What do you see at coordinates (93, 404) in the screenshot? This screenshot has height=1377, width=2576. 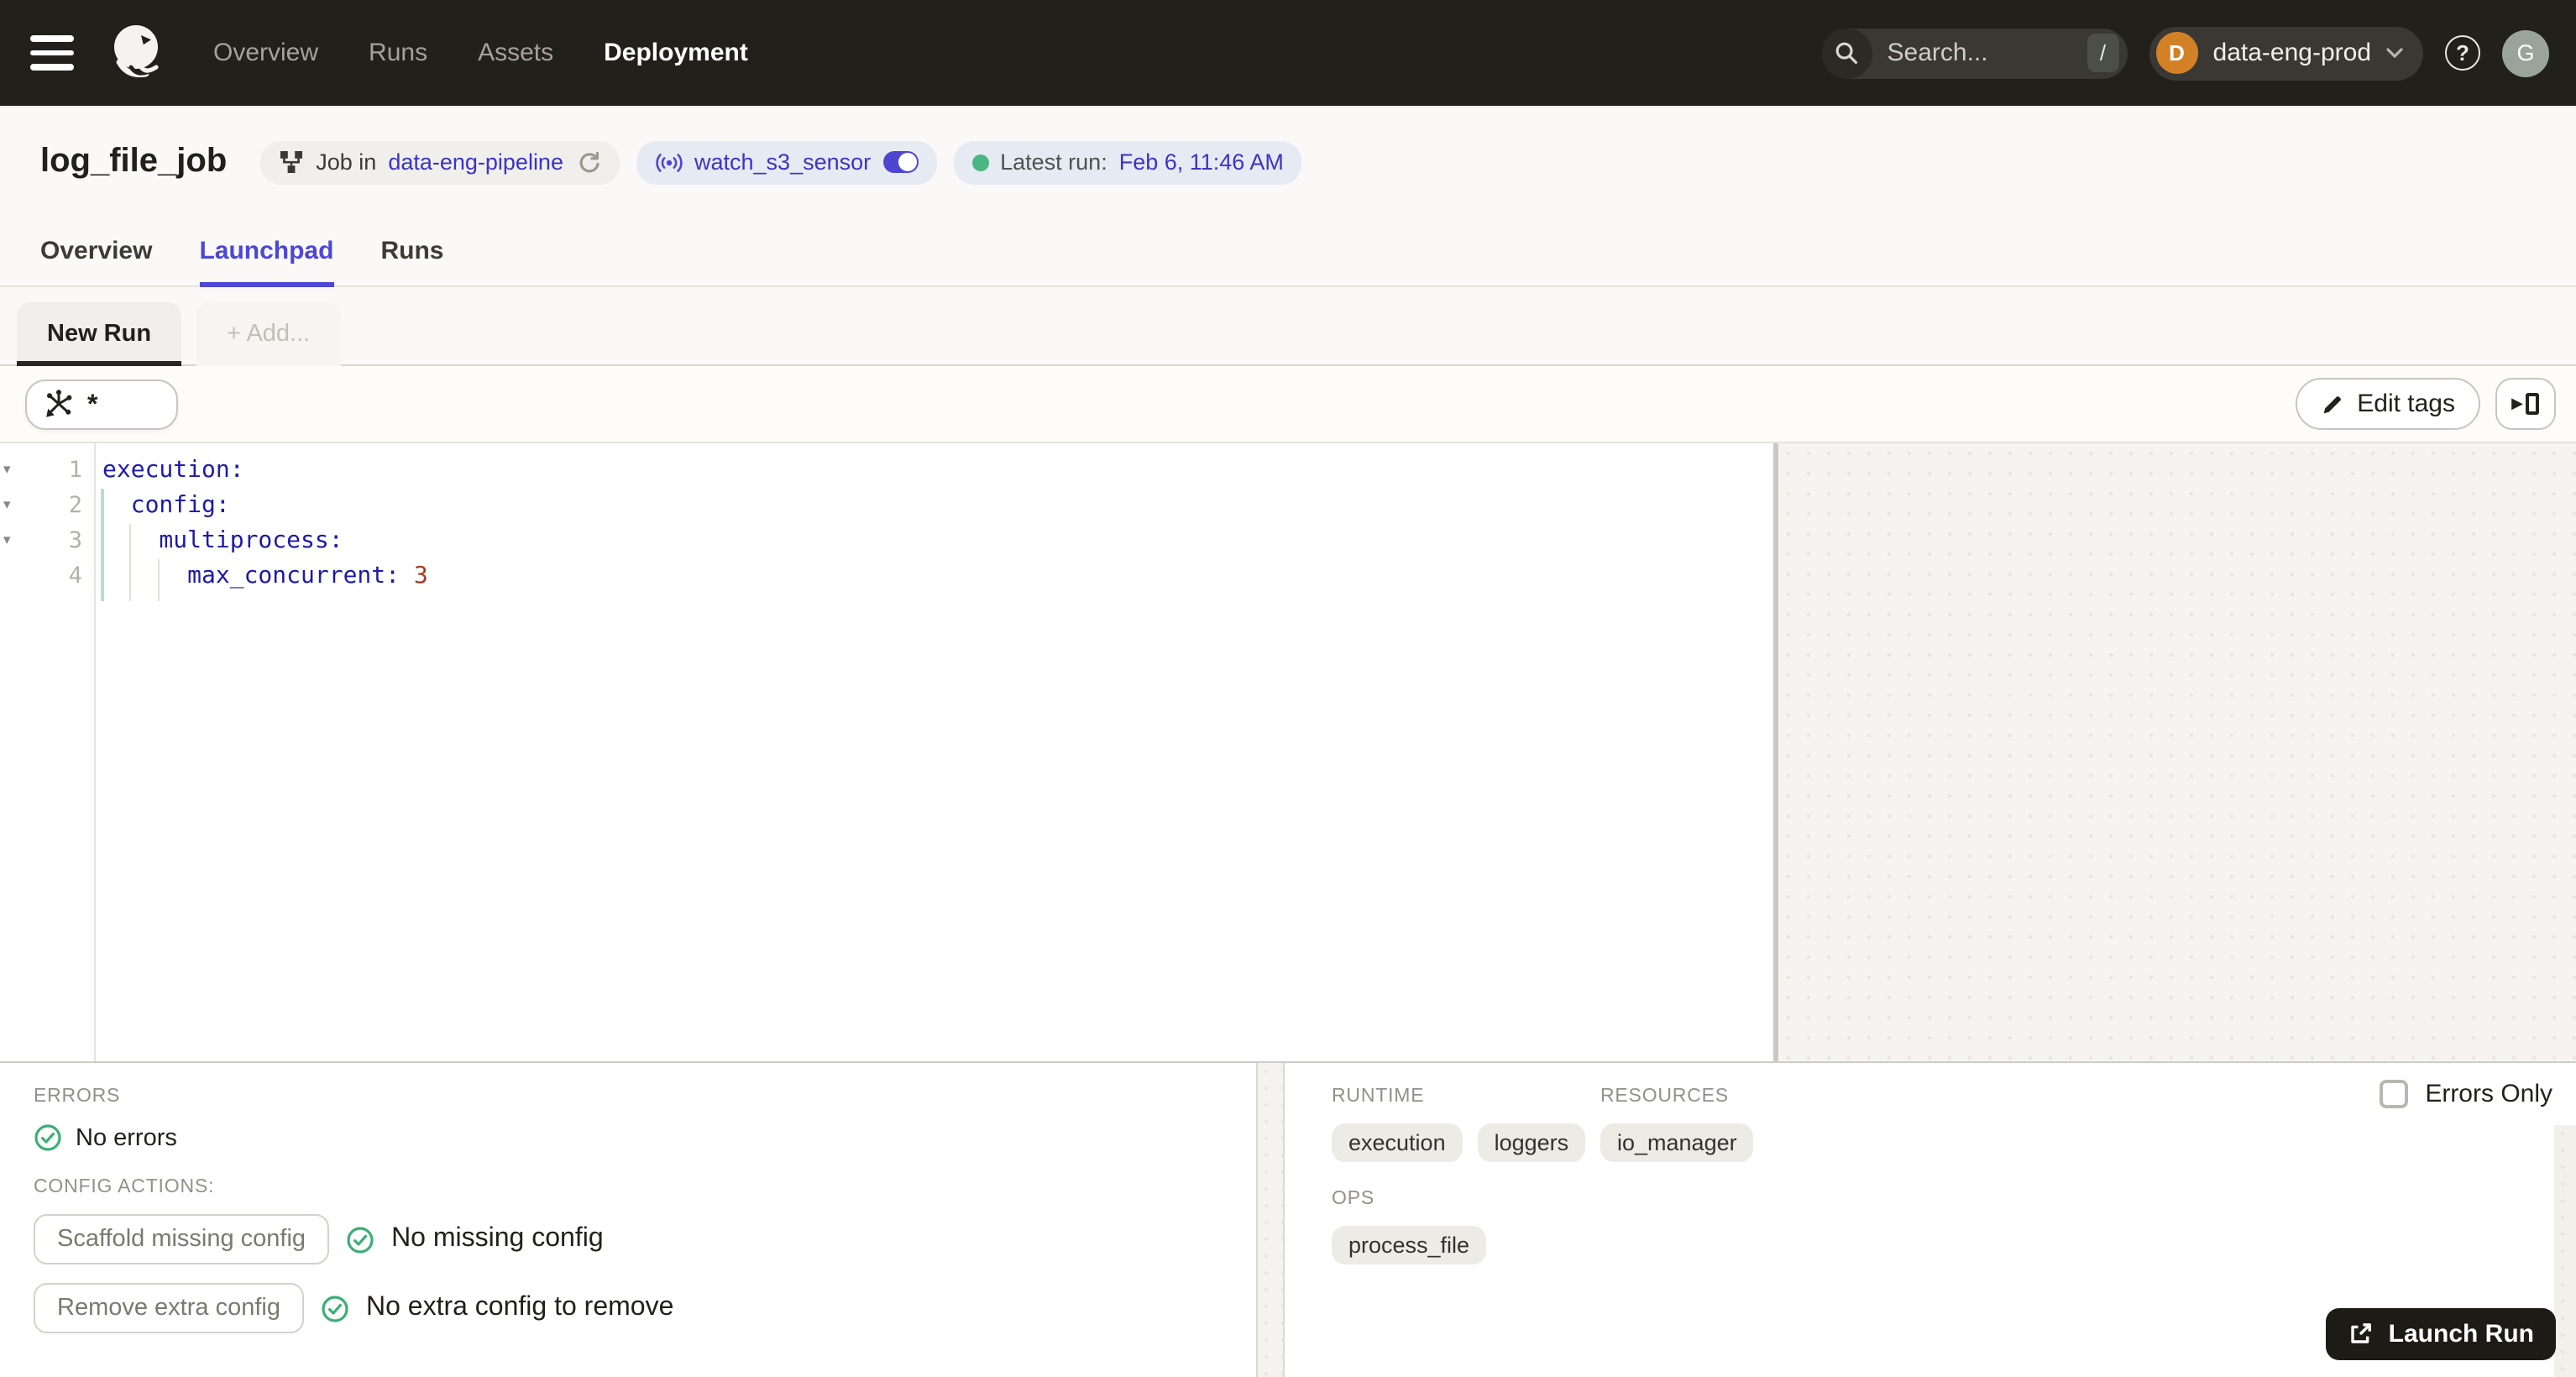 I see `op-selector-value: *` at bounding box center [93, 404].